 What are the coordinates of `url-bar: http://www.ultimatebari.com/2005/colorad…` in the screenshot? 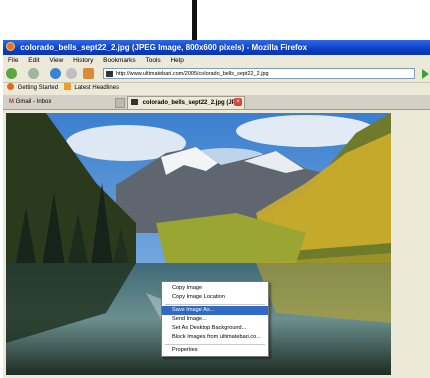 It's located at (259, 73).